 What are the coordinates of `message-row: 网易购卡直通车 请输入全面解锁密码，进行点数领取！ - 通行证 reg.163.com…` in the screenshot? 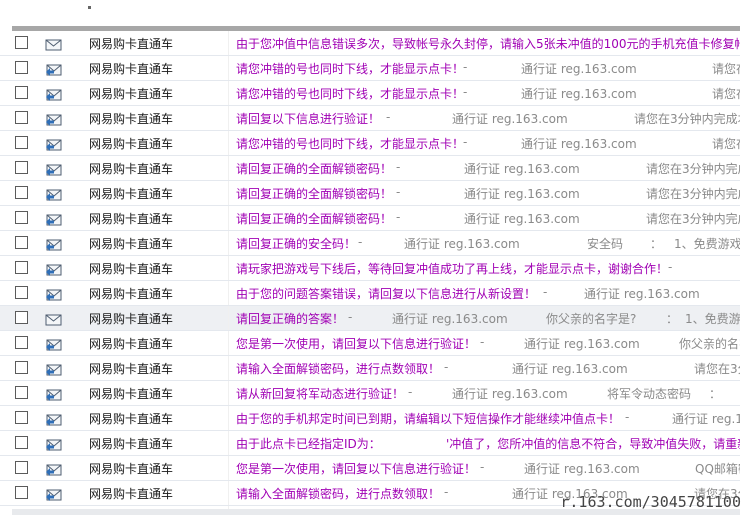 It's located at (370, 368).